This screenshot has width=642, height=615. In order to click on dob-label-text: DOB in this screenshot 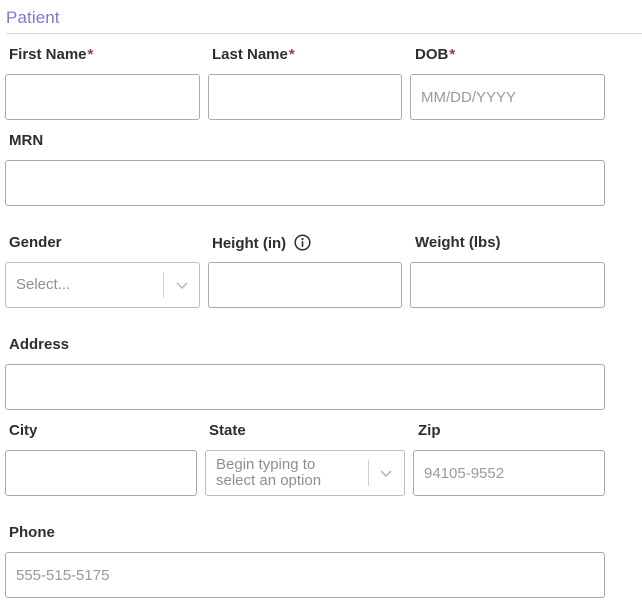, I will do `click(432, 54)`.